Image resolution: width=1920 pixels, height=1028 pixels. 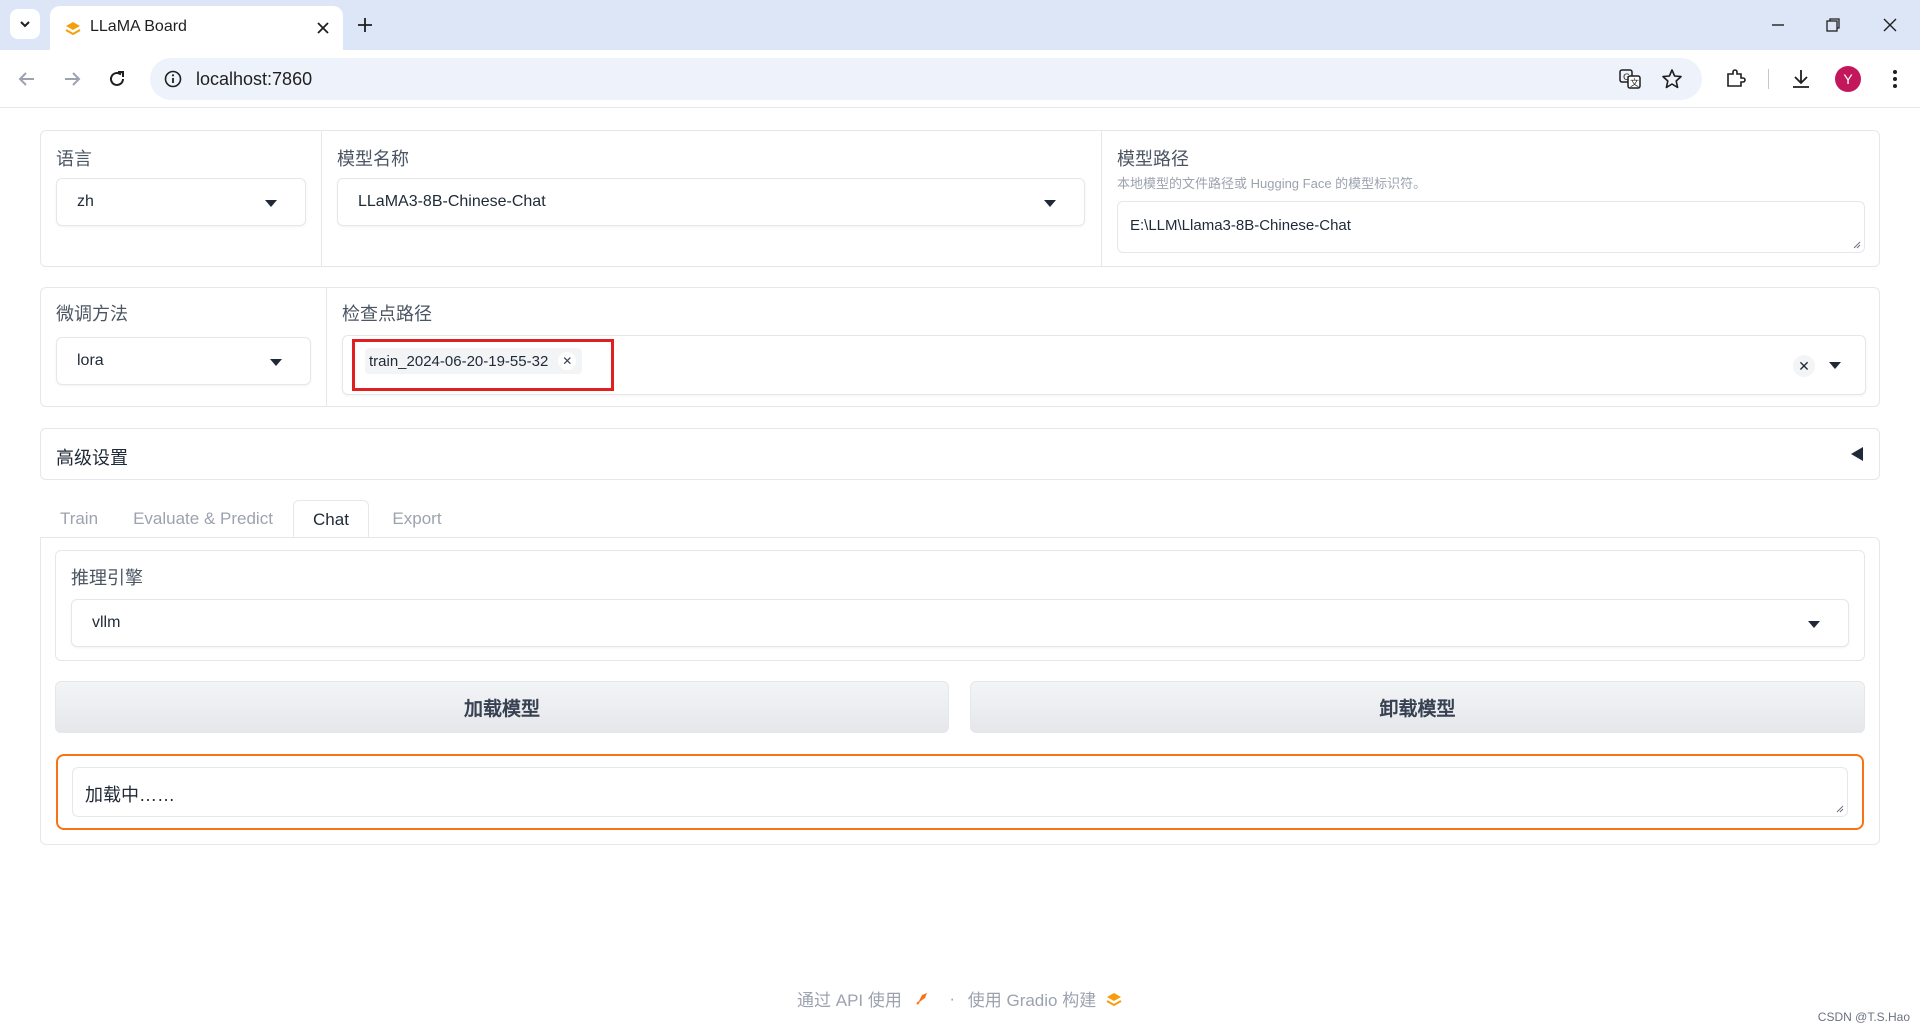 What do you see at coordinates (1491, 227) in the screenshot?
I see `model-path-input: E:\LLM\Llama3-8B-Chinese-Chat` at bounding box center [1491, 227].